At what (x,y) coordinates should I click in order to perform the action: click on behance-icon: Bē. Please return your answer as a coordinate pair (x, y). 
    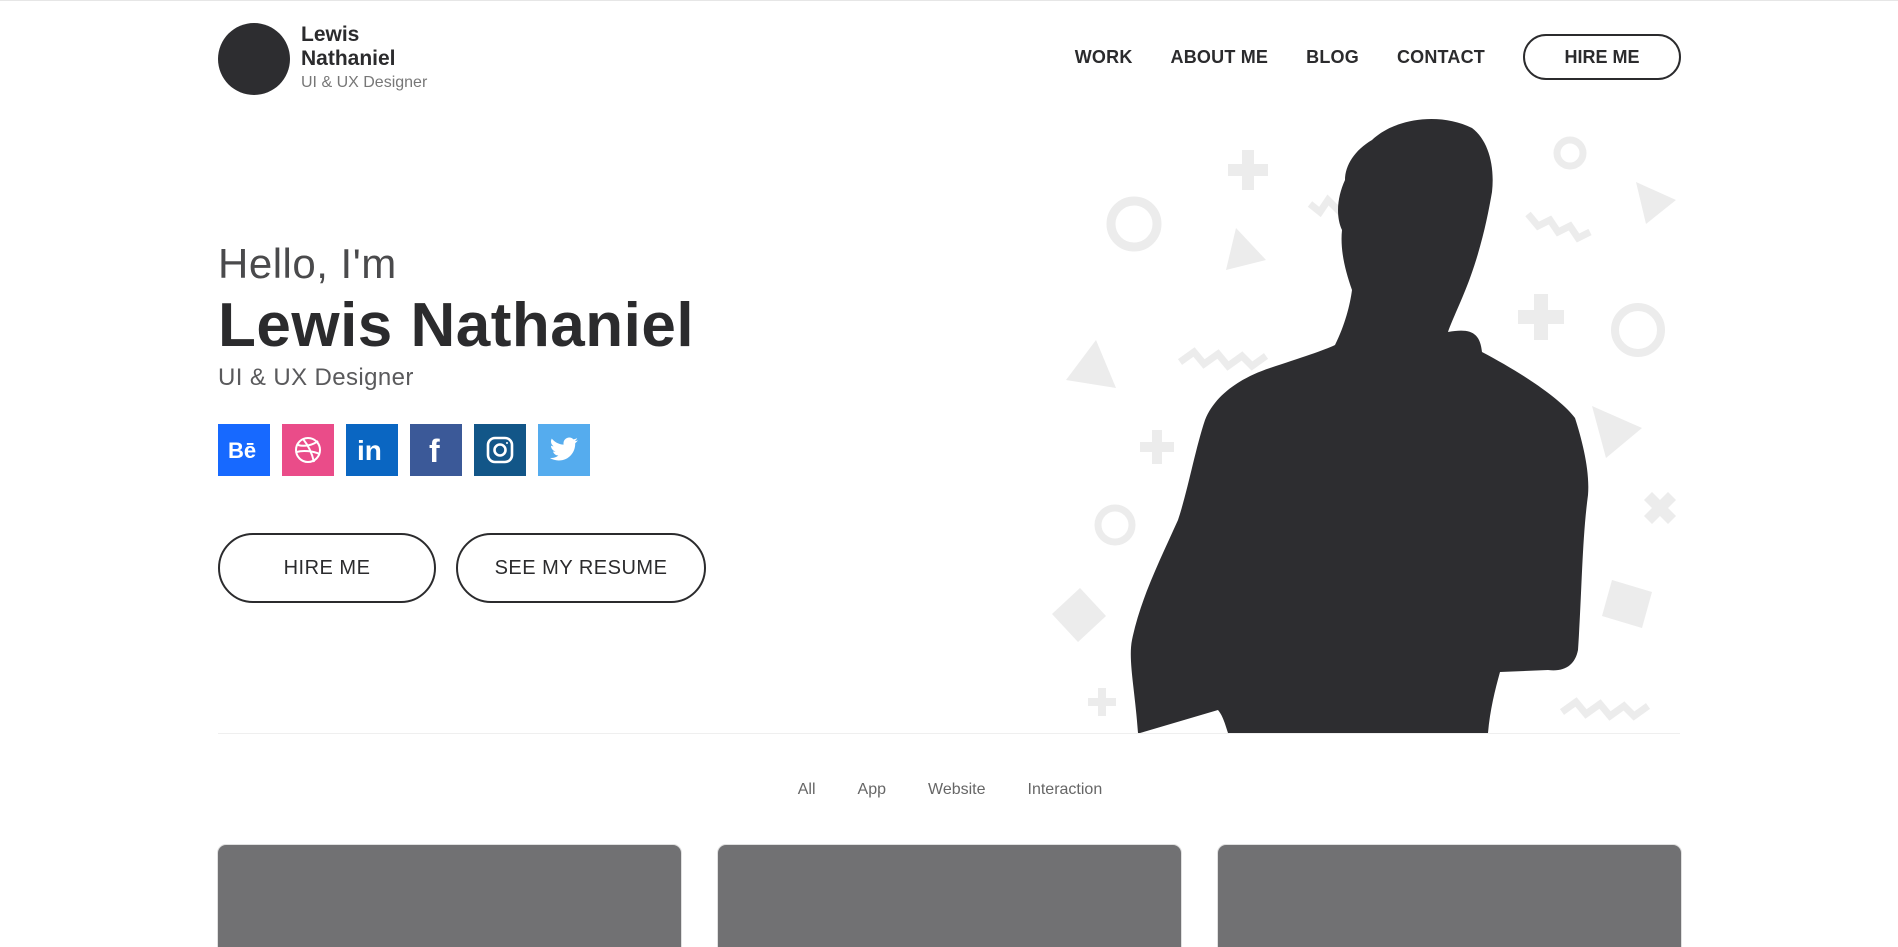
    Looking at the image, I should click on (244, 450).